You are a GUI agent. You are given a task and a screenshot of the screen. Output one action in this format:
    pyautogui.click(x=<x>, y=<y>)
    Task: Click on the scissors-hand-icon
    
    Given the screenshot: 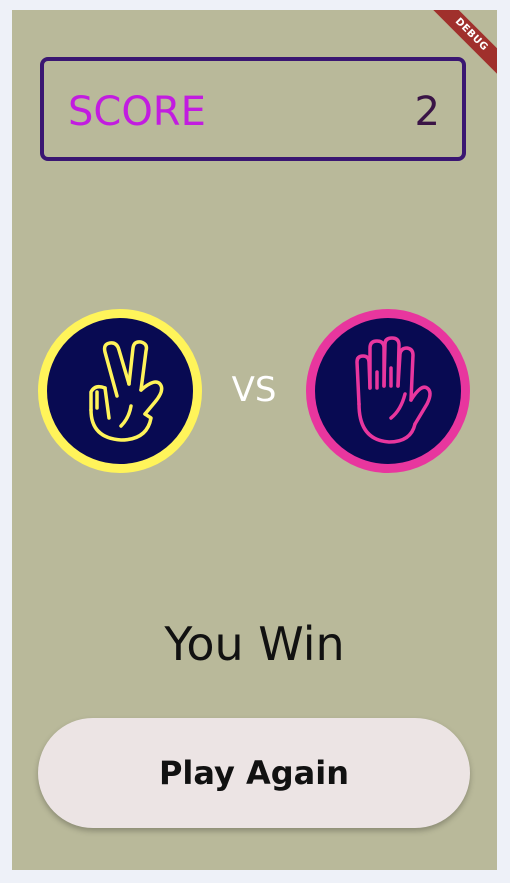 What is the action you would take?
    pyautogui.click(x=126, y=391)
    